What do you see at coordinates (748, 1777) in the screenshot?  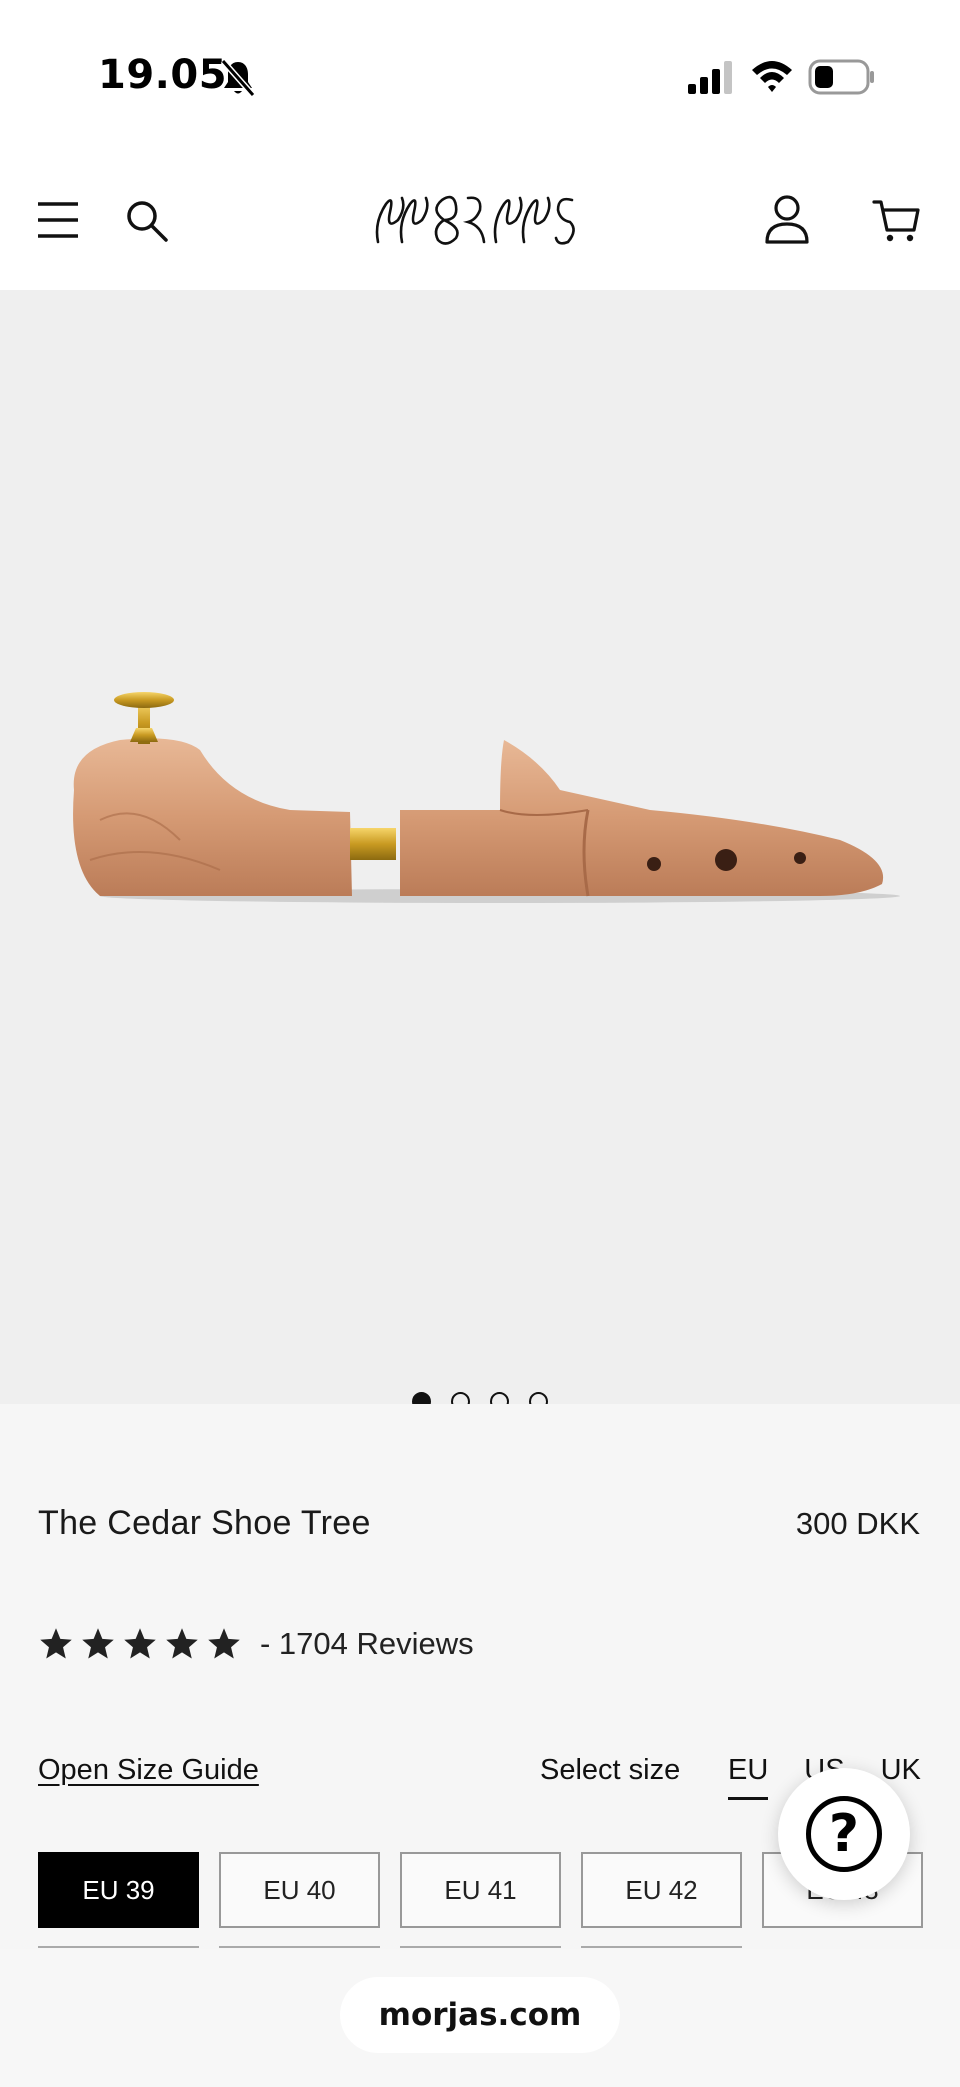 I see `unit-tab-eu: EU` at bounding box center [748, 1777].